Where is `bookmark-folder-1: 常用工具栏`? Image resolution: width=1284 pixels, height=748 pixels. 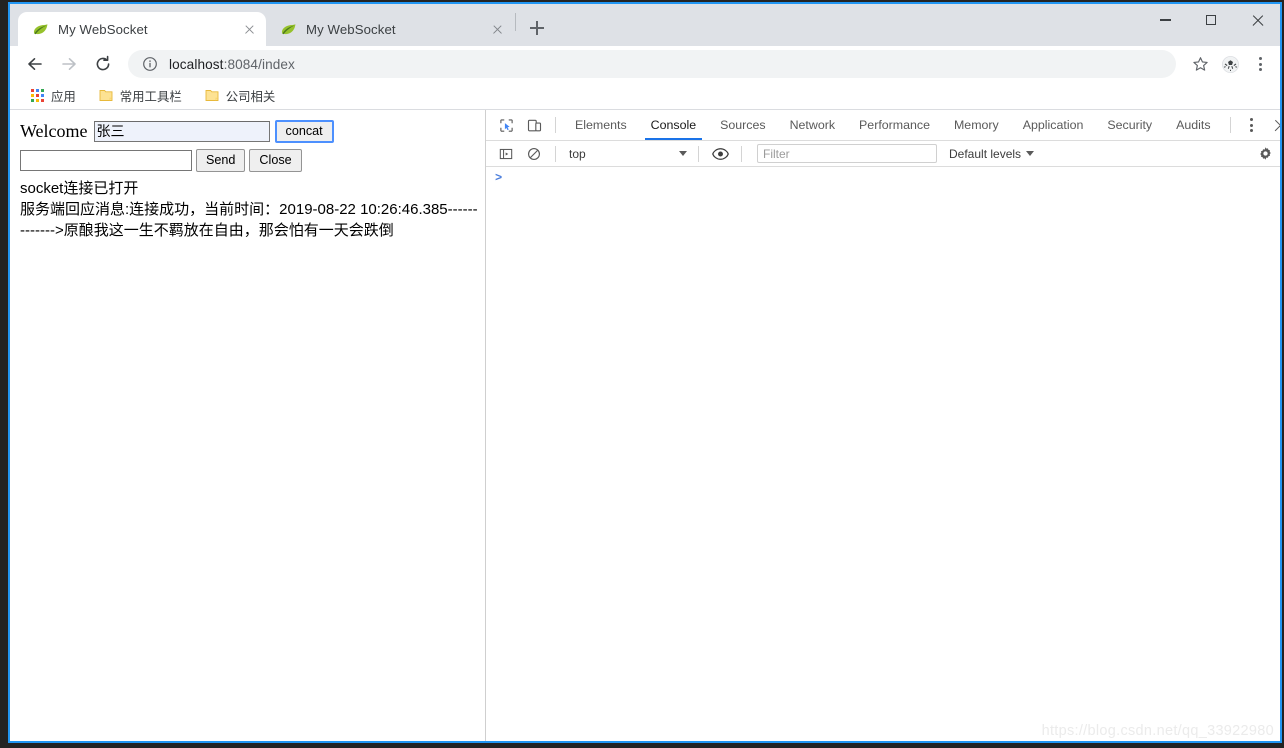 bookmark-folder-1: 常用工具栏 is located at coordinates (140, 96).